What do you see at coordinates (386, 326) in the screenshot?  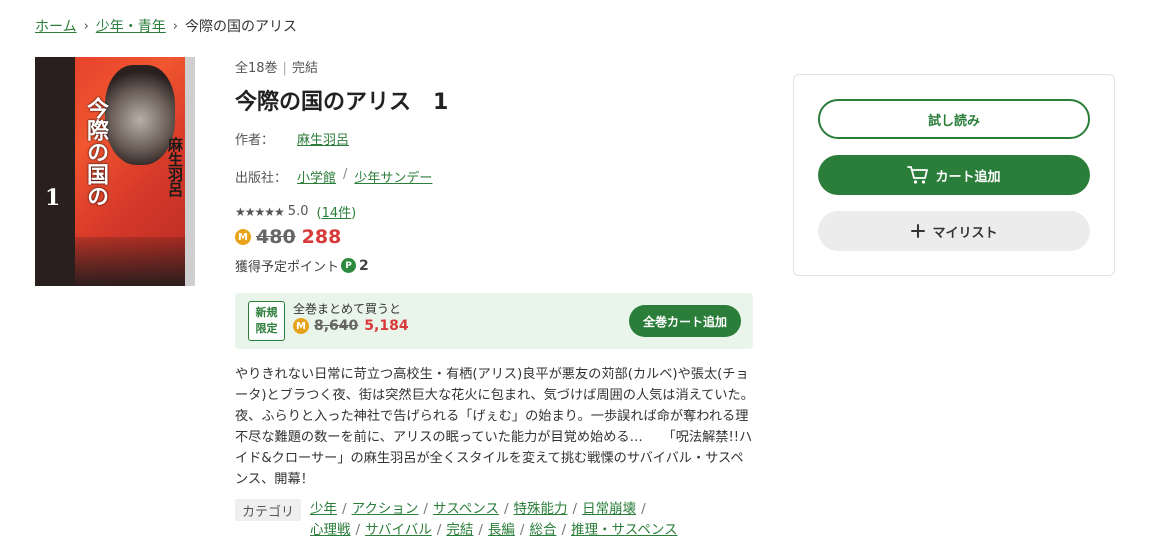 I see `bundle-sale-price: 5,184` at bounding box center [386, 326].